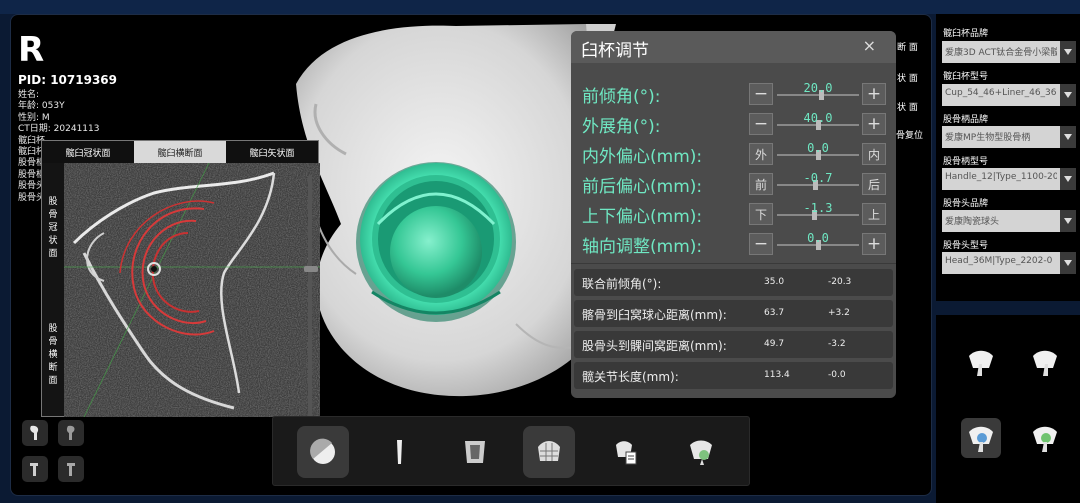 This screenshot has height=503, width=1080. I want to click on close-icon: ×, so click(869, 45).